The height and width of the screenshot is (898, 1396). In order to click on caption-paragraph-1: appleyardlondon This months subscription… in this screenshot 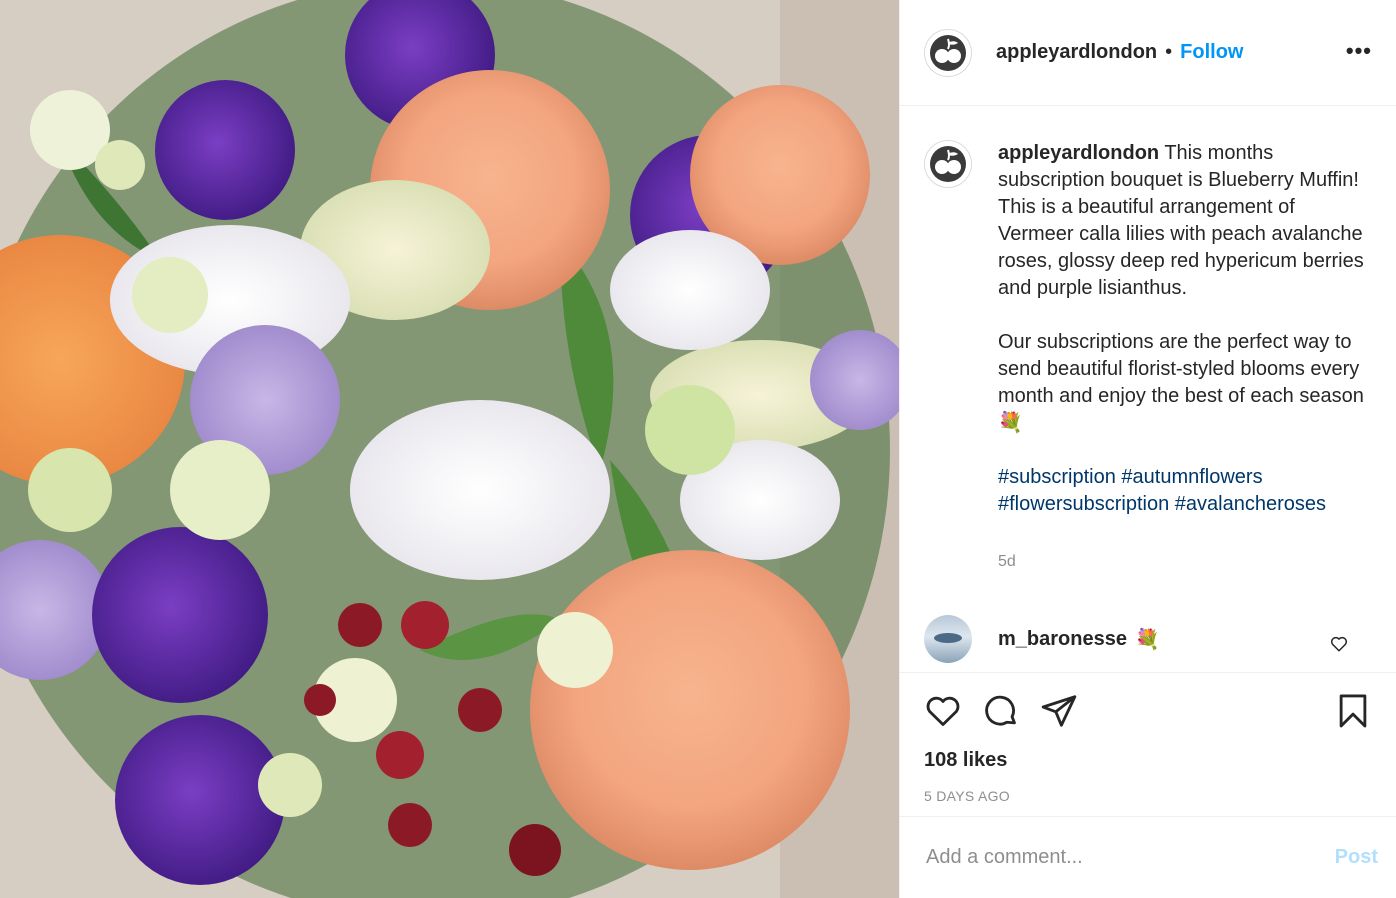, I will do `click(1184, 221)`.